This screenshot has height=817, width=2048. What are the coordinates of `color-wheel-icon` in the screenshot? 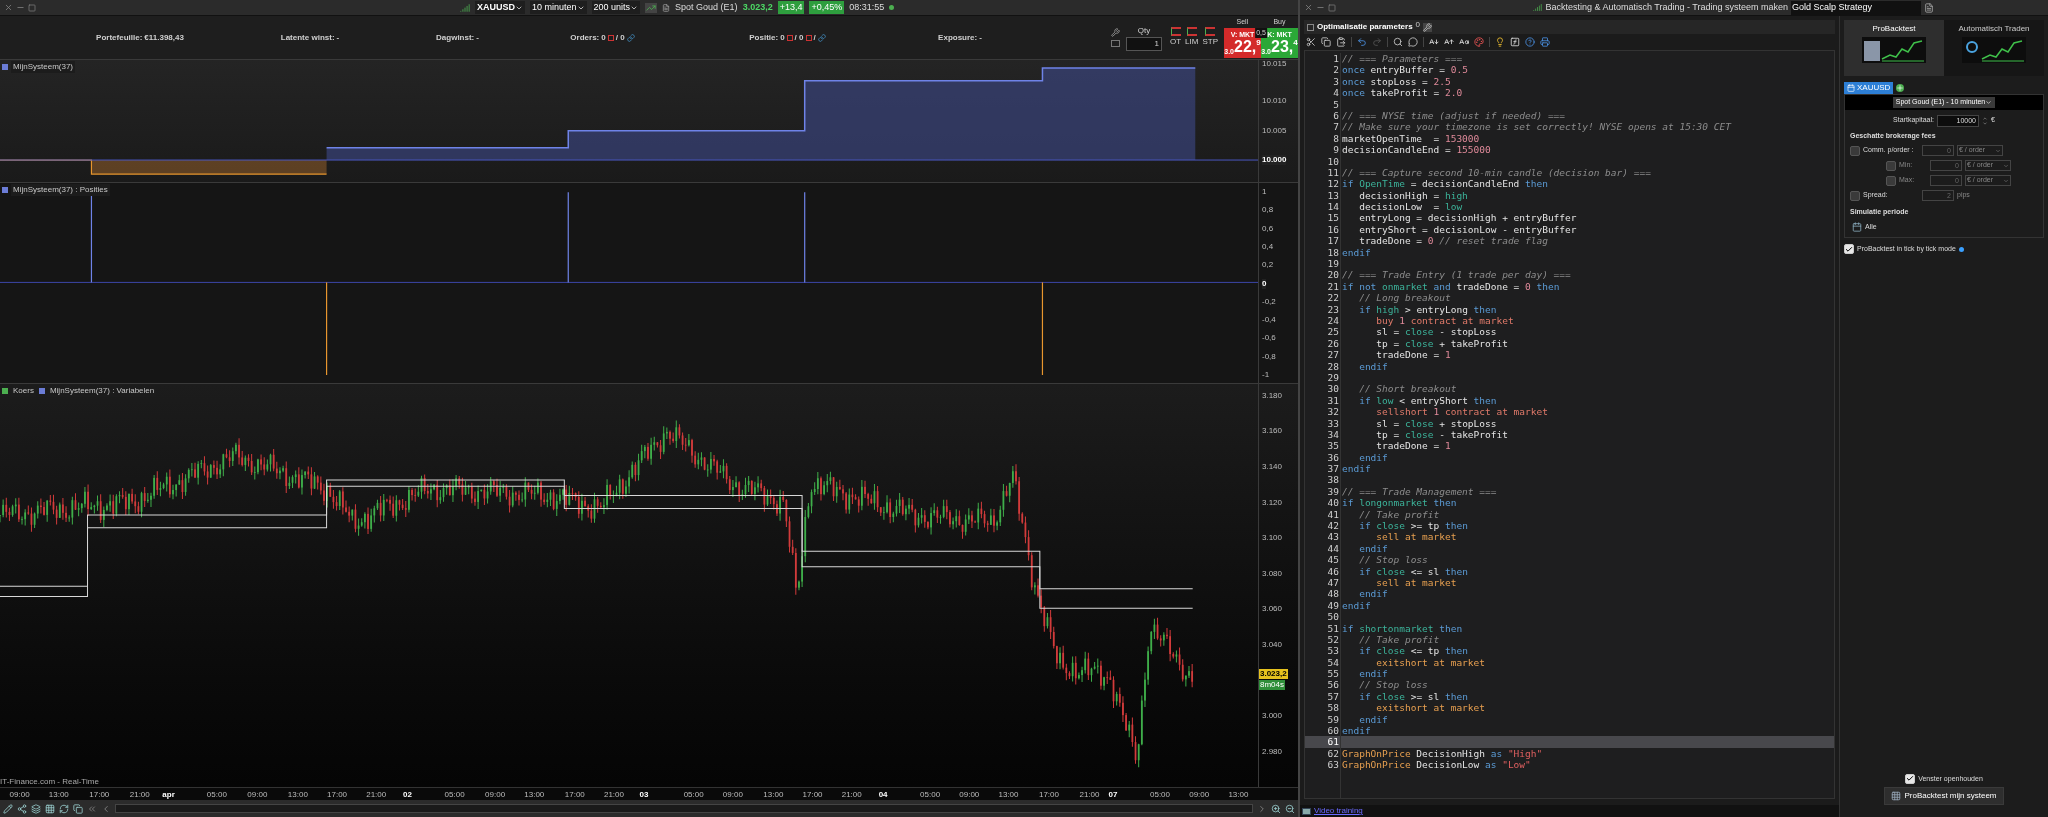 It's located at (1479, 42).